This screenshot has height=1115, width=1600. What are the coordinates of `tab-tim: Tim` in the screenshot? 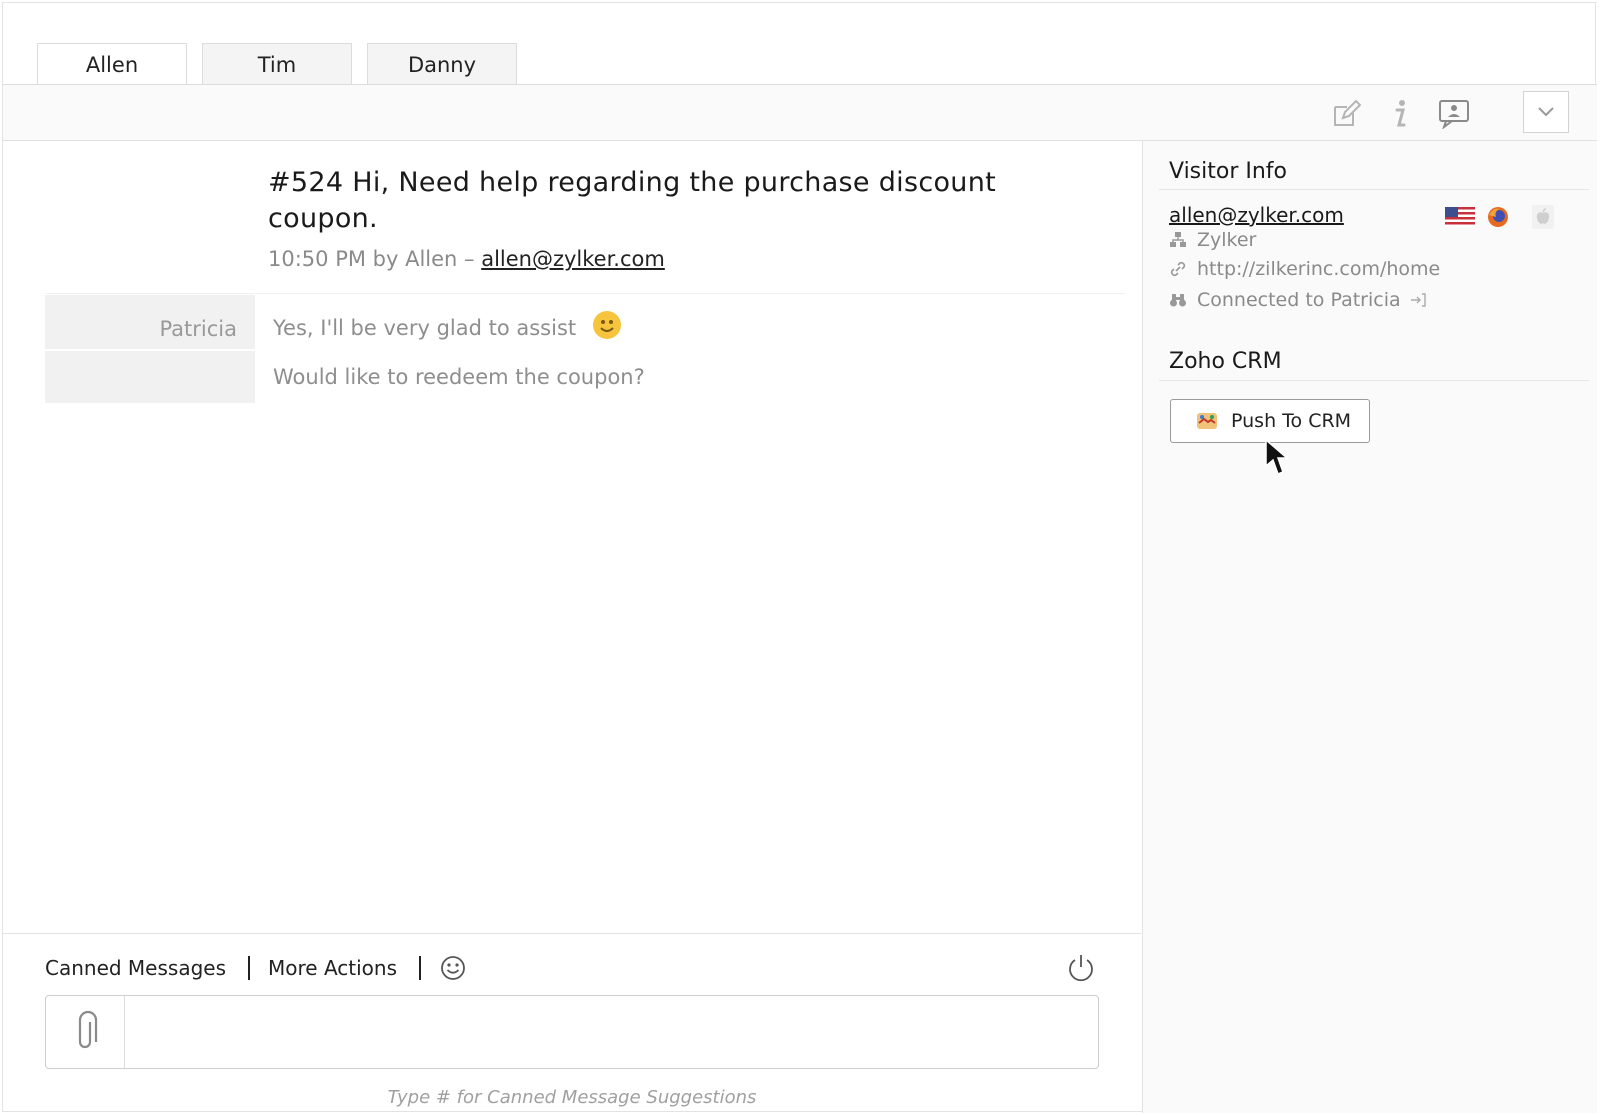 It's located at (277, 64).